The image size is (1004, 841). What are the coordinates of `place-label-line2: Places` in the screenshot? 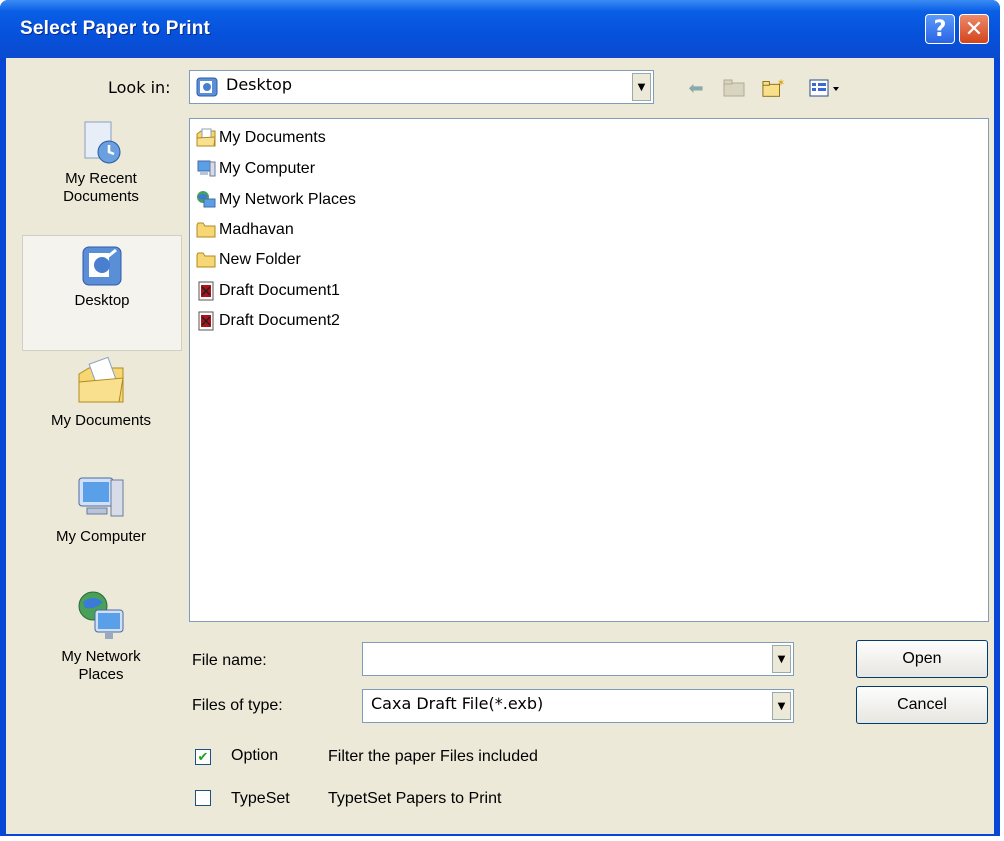 It's located at (101, 674).